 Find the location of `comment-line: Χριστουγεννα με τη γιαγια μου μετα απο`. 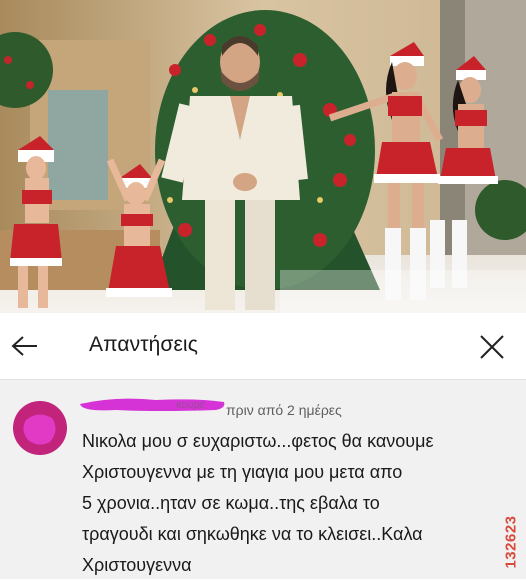

comment-line: Χριστουγεννα με τη γιαγια μου μετα απο is located at coordinates (242, 472).